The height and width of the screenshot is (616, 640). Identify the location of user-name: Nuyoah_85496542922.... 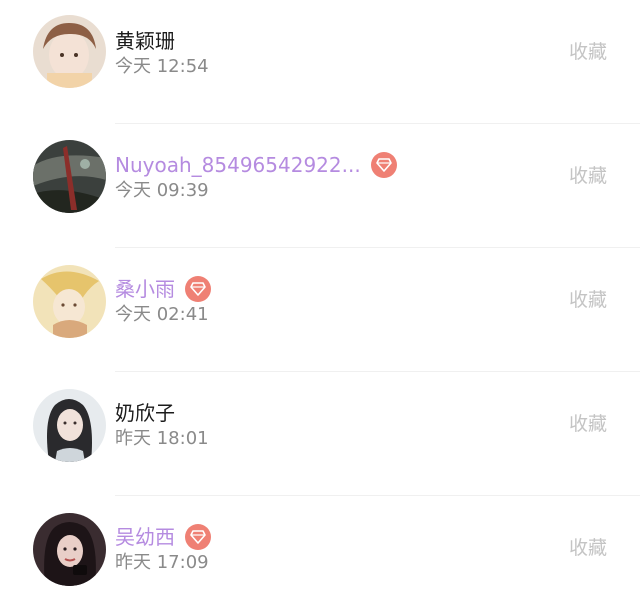
(238, 165).